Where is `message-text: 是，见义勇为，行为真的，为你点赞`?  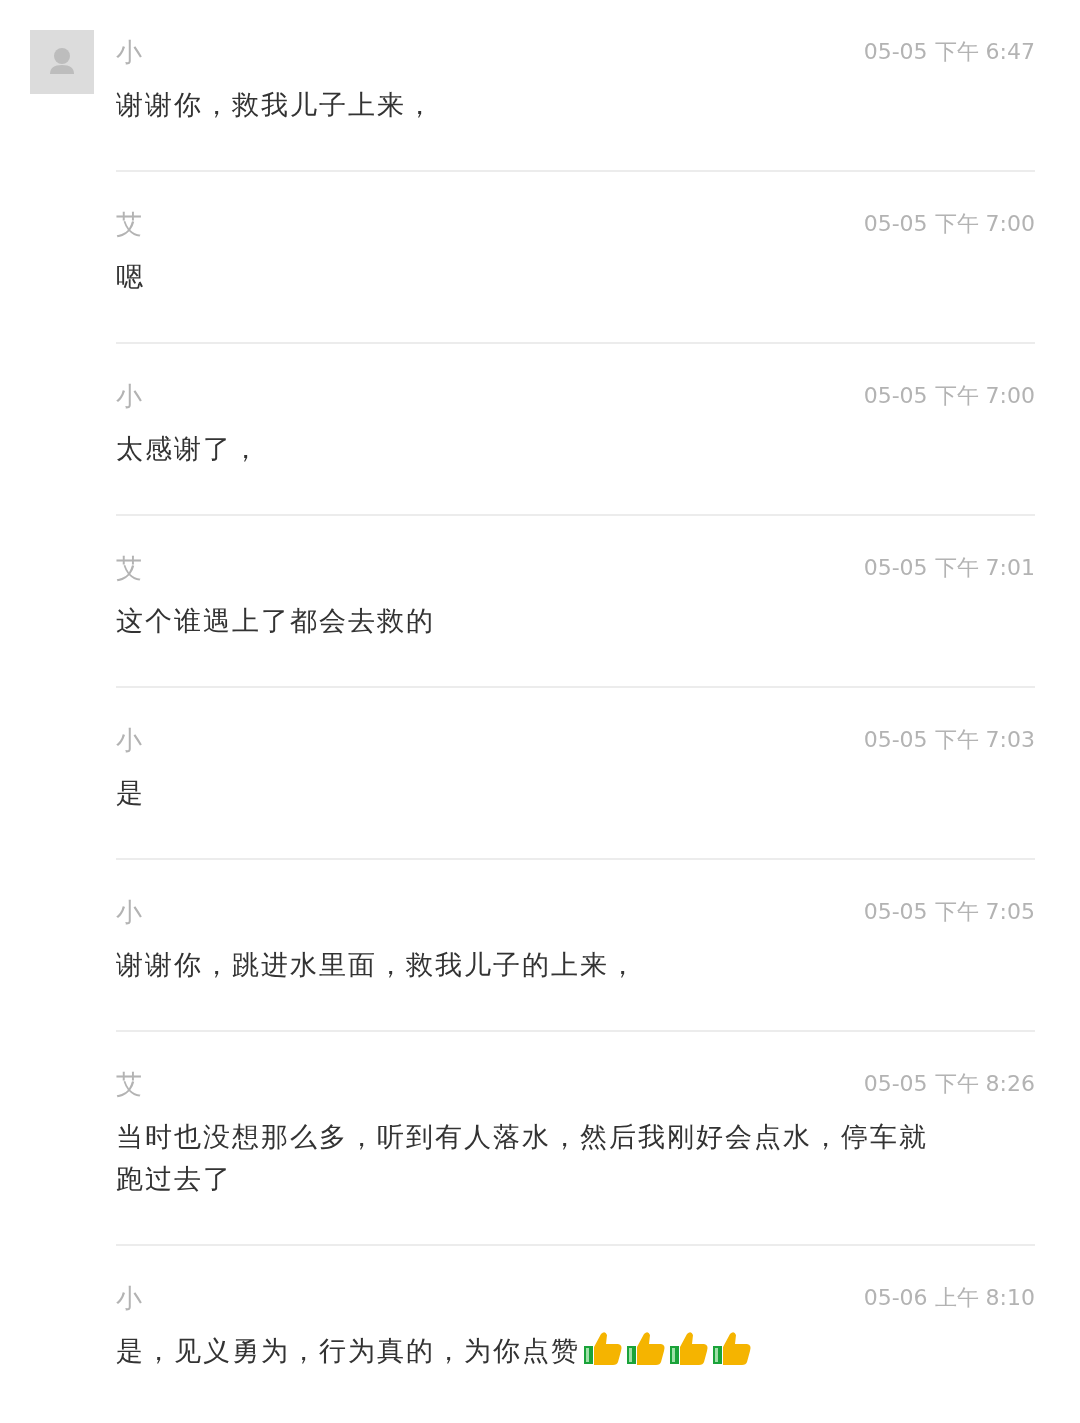 message-text: 是，见义勇为，行为真的，为你点赞 is located at coordinates (434, 1351).